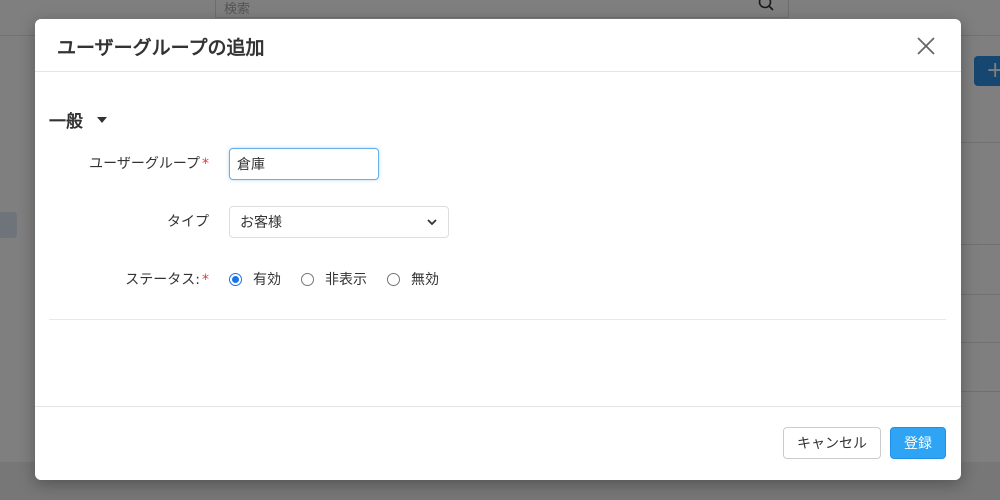  Describe the element at coordinates (339, 222) in the screenshot. I see `type-select: お客様` at that location.